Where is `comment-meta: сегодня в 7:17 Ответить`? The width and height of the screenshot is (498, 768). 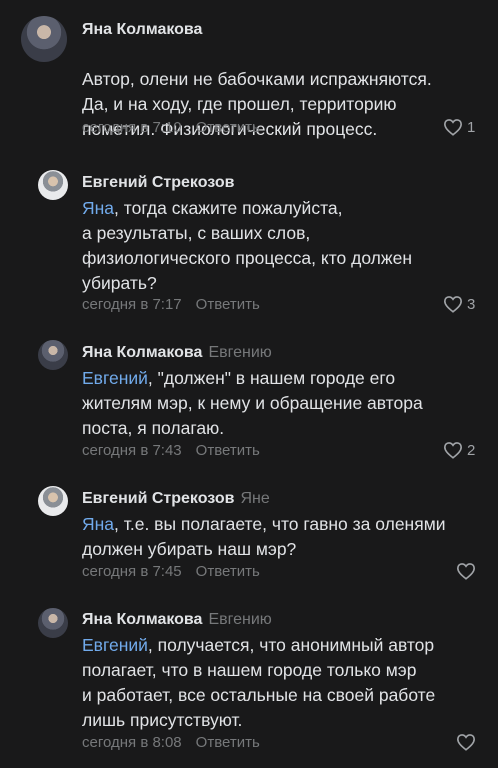 comment-meta: сегодня в 7:17 Ответить is located at coordinates (171, 304).